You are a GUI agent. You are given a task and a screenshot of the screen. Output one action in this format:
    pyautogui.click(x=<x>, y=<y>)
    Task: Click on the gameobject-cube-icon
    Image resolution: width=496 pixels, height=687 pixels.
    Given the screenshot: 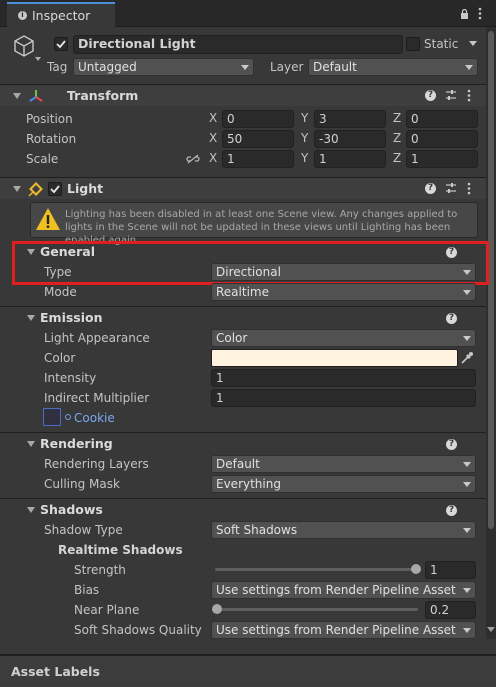 What is the action you would take?
    pyautogui.click(x=24, y=47)
    